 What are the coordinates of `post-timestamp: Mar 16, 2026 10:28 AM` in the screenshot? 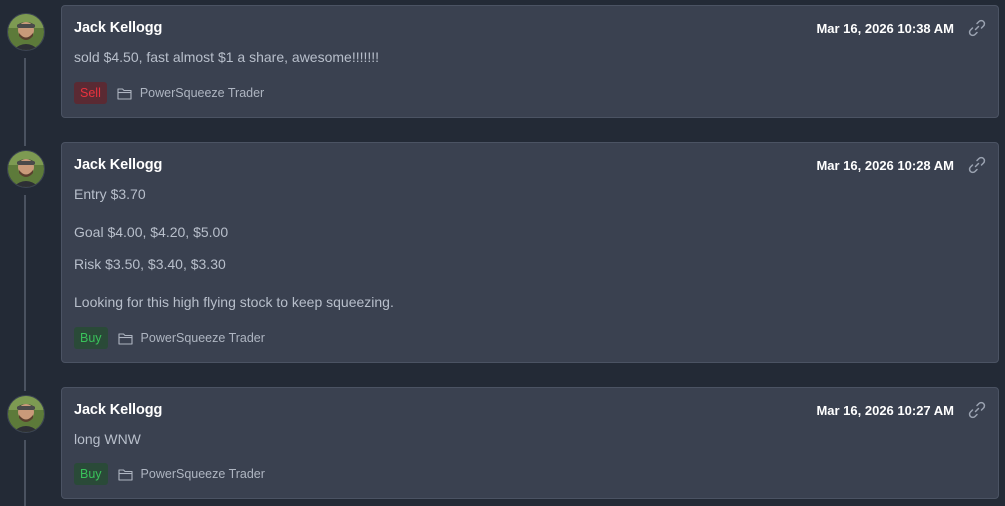 It's located at (885, 165).